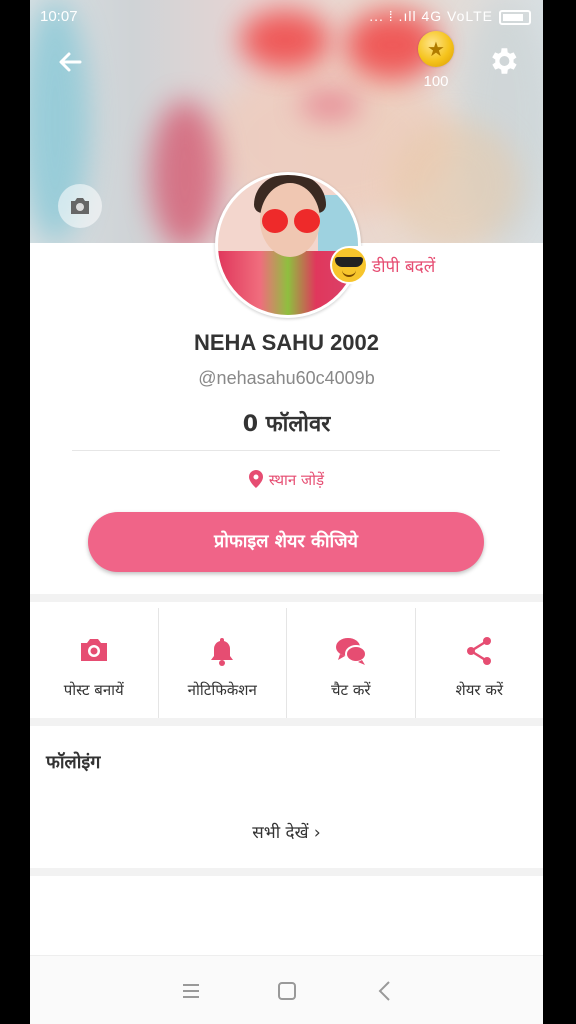  What do you see at coordinates (73, 762) in the screenshot?
I see `following-section-title: फॉलोइंग` at bounding box center [73, 762].